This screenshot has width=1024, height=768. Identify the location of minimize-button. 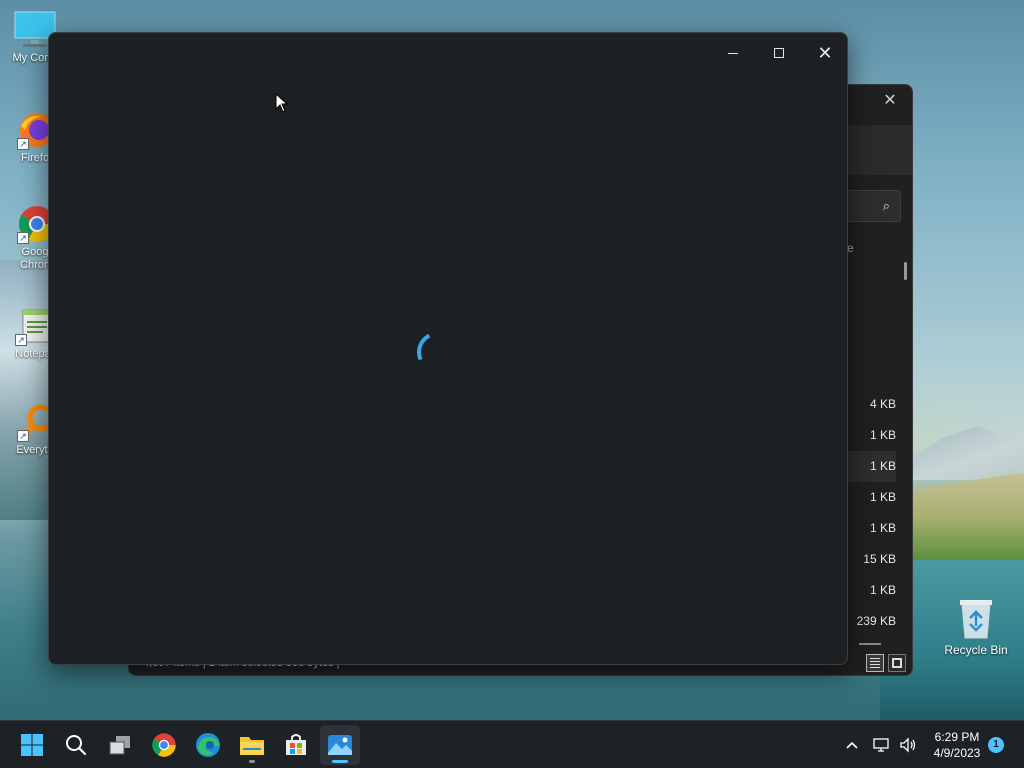
(733, 53).